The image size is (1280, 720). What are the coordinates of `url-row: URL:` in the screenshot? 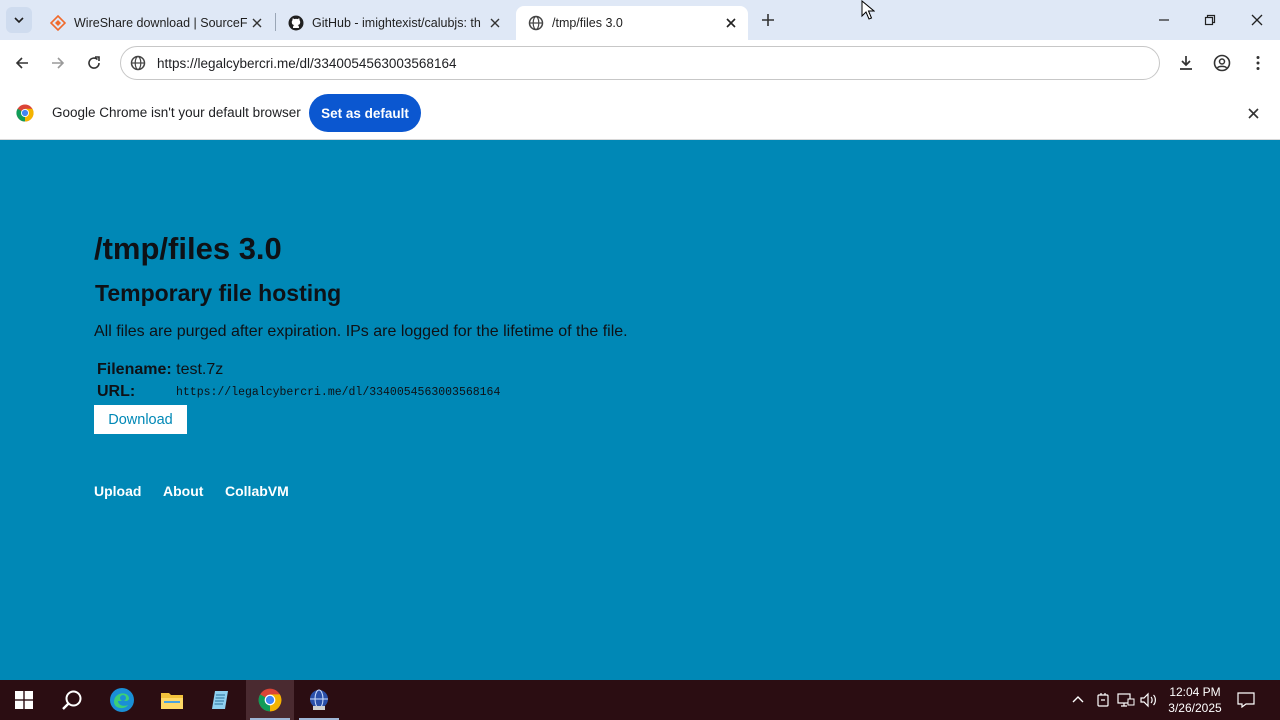 It's located at (116, 392).